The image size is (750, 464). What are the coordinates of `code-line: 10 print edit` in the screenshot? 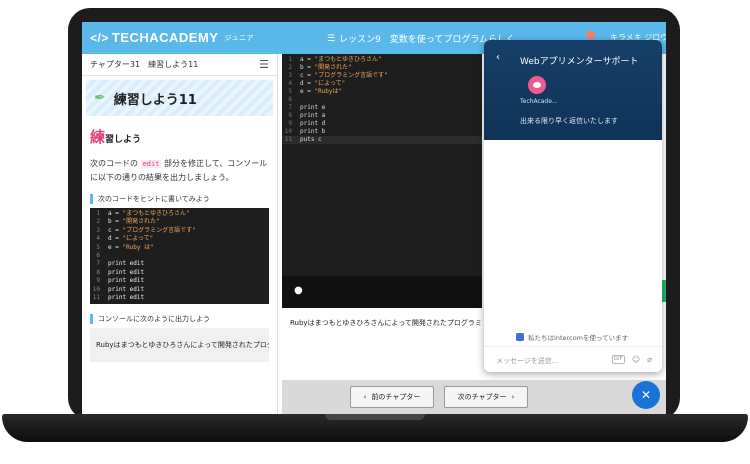 It's located at (179, 290).